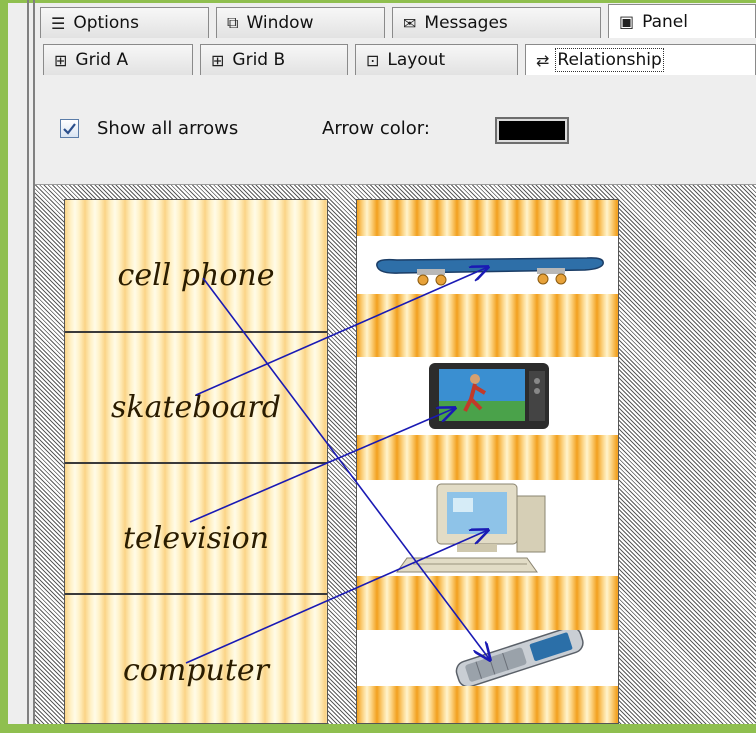 The image size is (756, 733). Describe the element at coordinates (378, 728) in the screenshot. I see `window-border-bottom` at that location.